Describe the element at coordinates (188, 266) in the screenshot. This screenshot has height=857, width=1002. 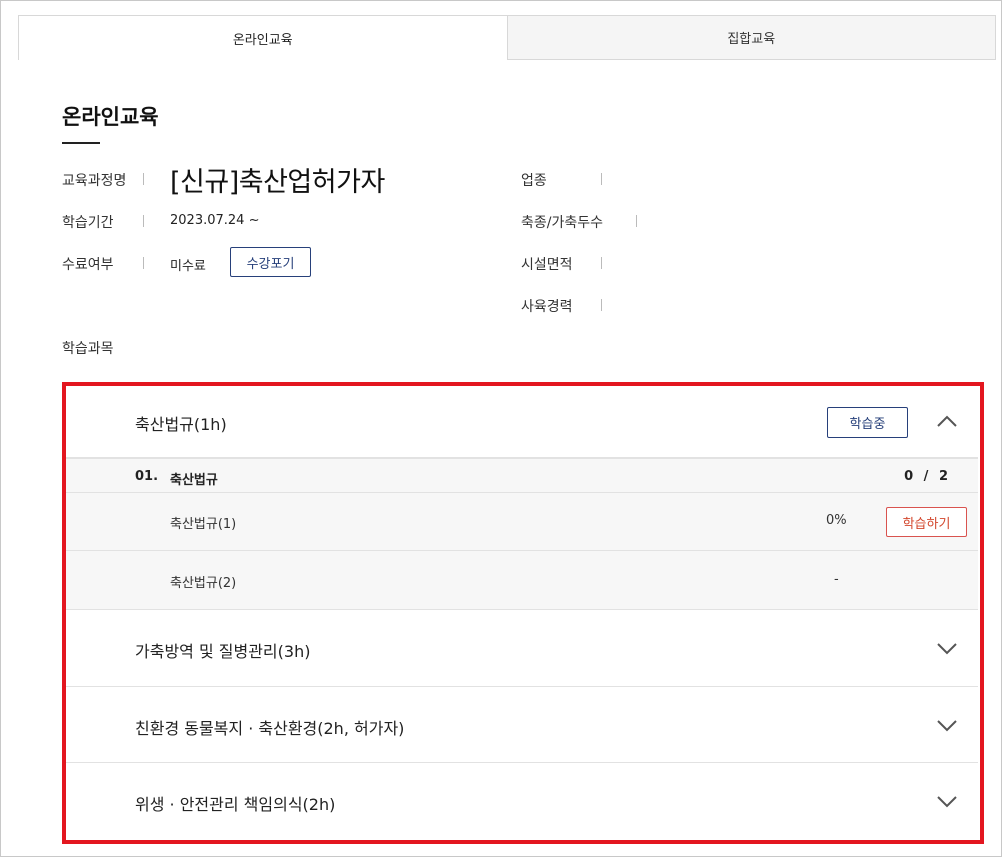
I see `completion-value: 미수료` at that location.